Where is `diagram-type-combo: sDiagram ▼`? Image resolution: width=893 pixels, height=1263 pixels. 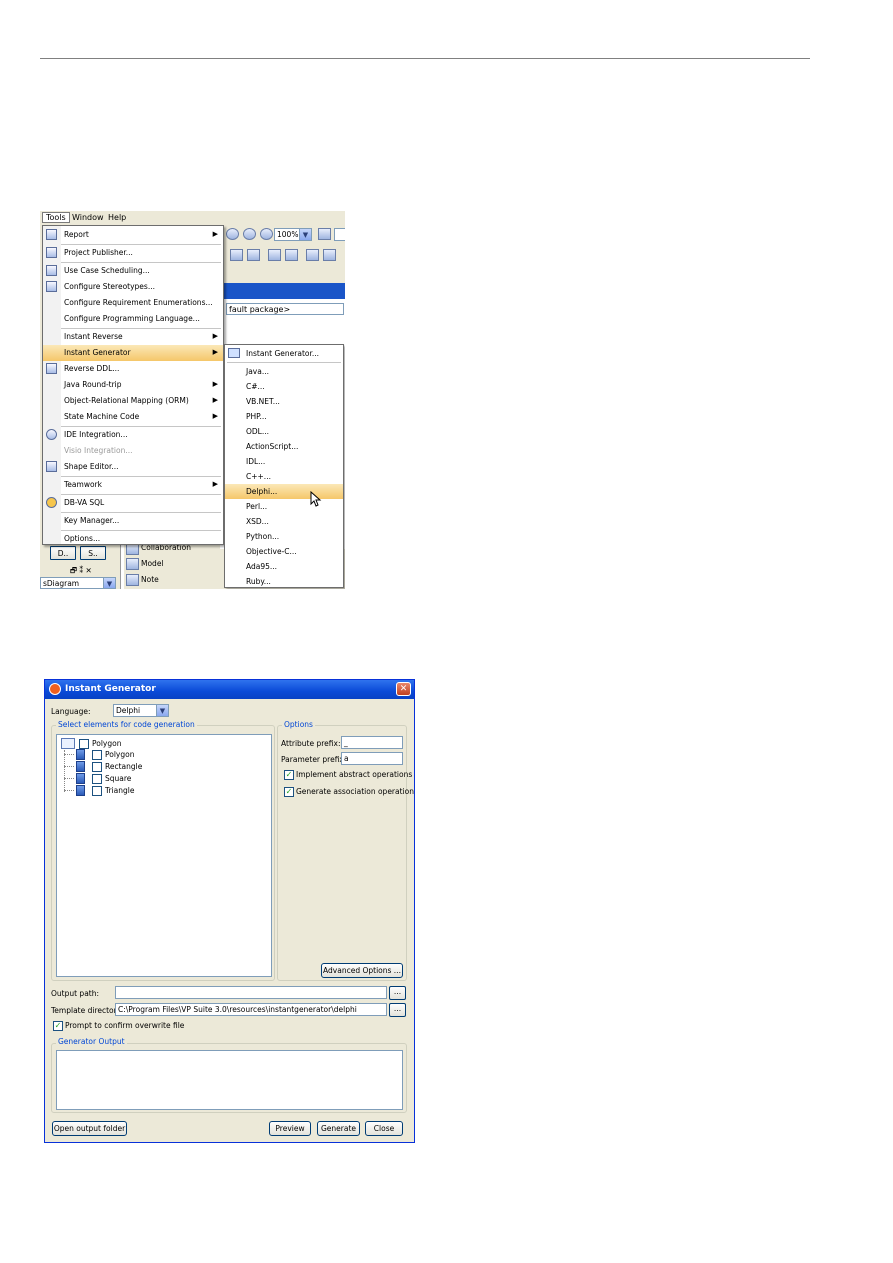
diagram-type-combo: sDiagram ▼ is located at coordinates (78, 583).